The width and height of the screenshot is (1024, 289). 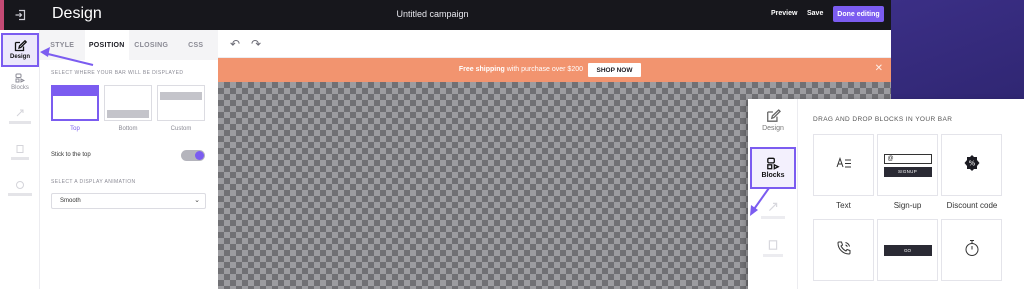 I want to click on tab-bar: STYLE POSITION CLOSING CSS, so click(x=129, y=45).